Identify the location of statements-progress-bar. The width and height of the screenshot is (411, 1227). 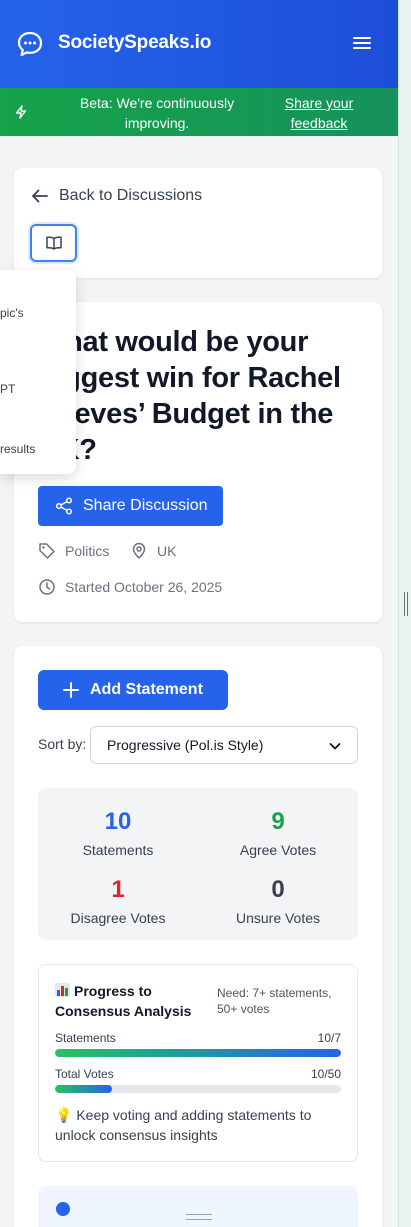
(198, 1053).